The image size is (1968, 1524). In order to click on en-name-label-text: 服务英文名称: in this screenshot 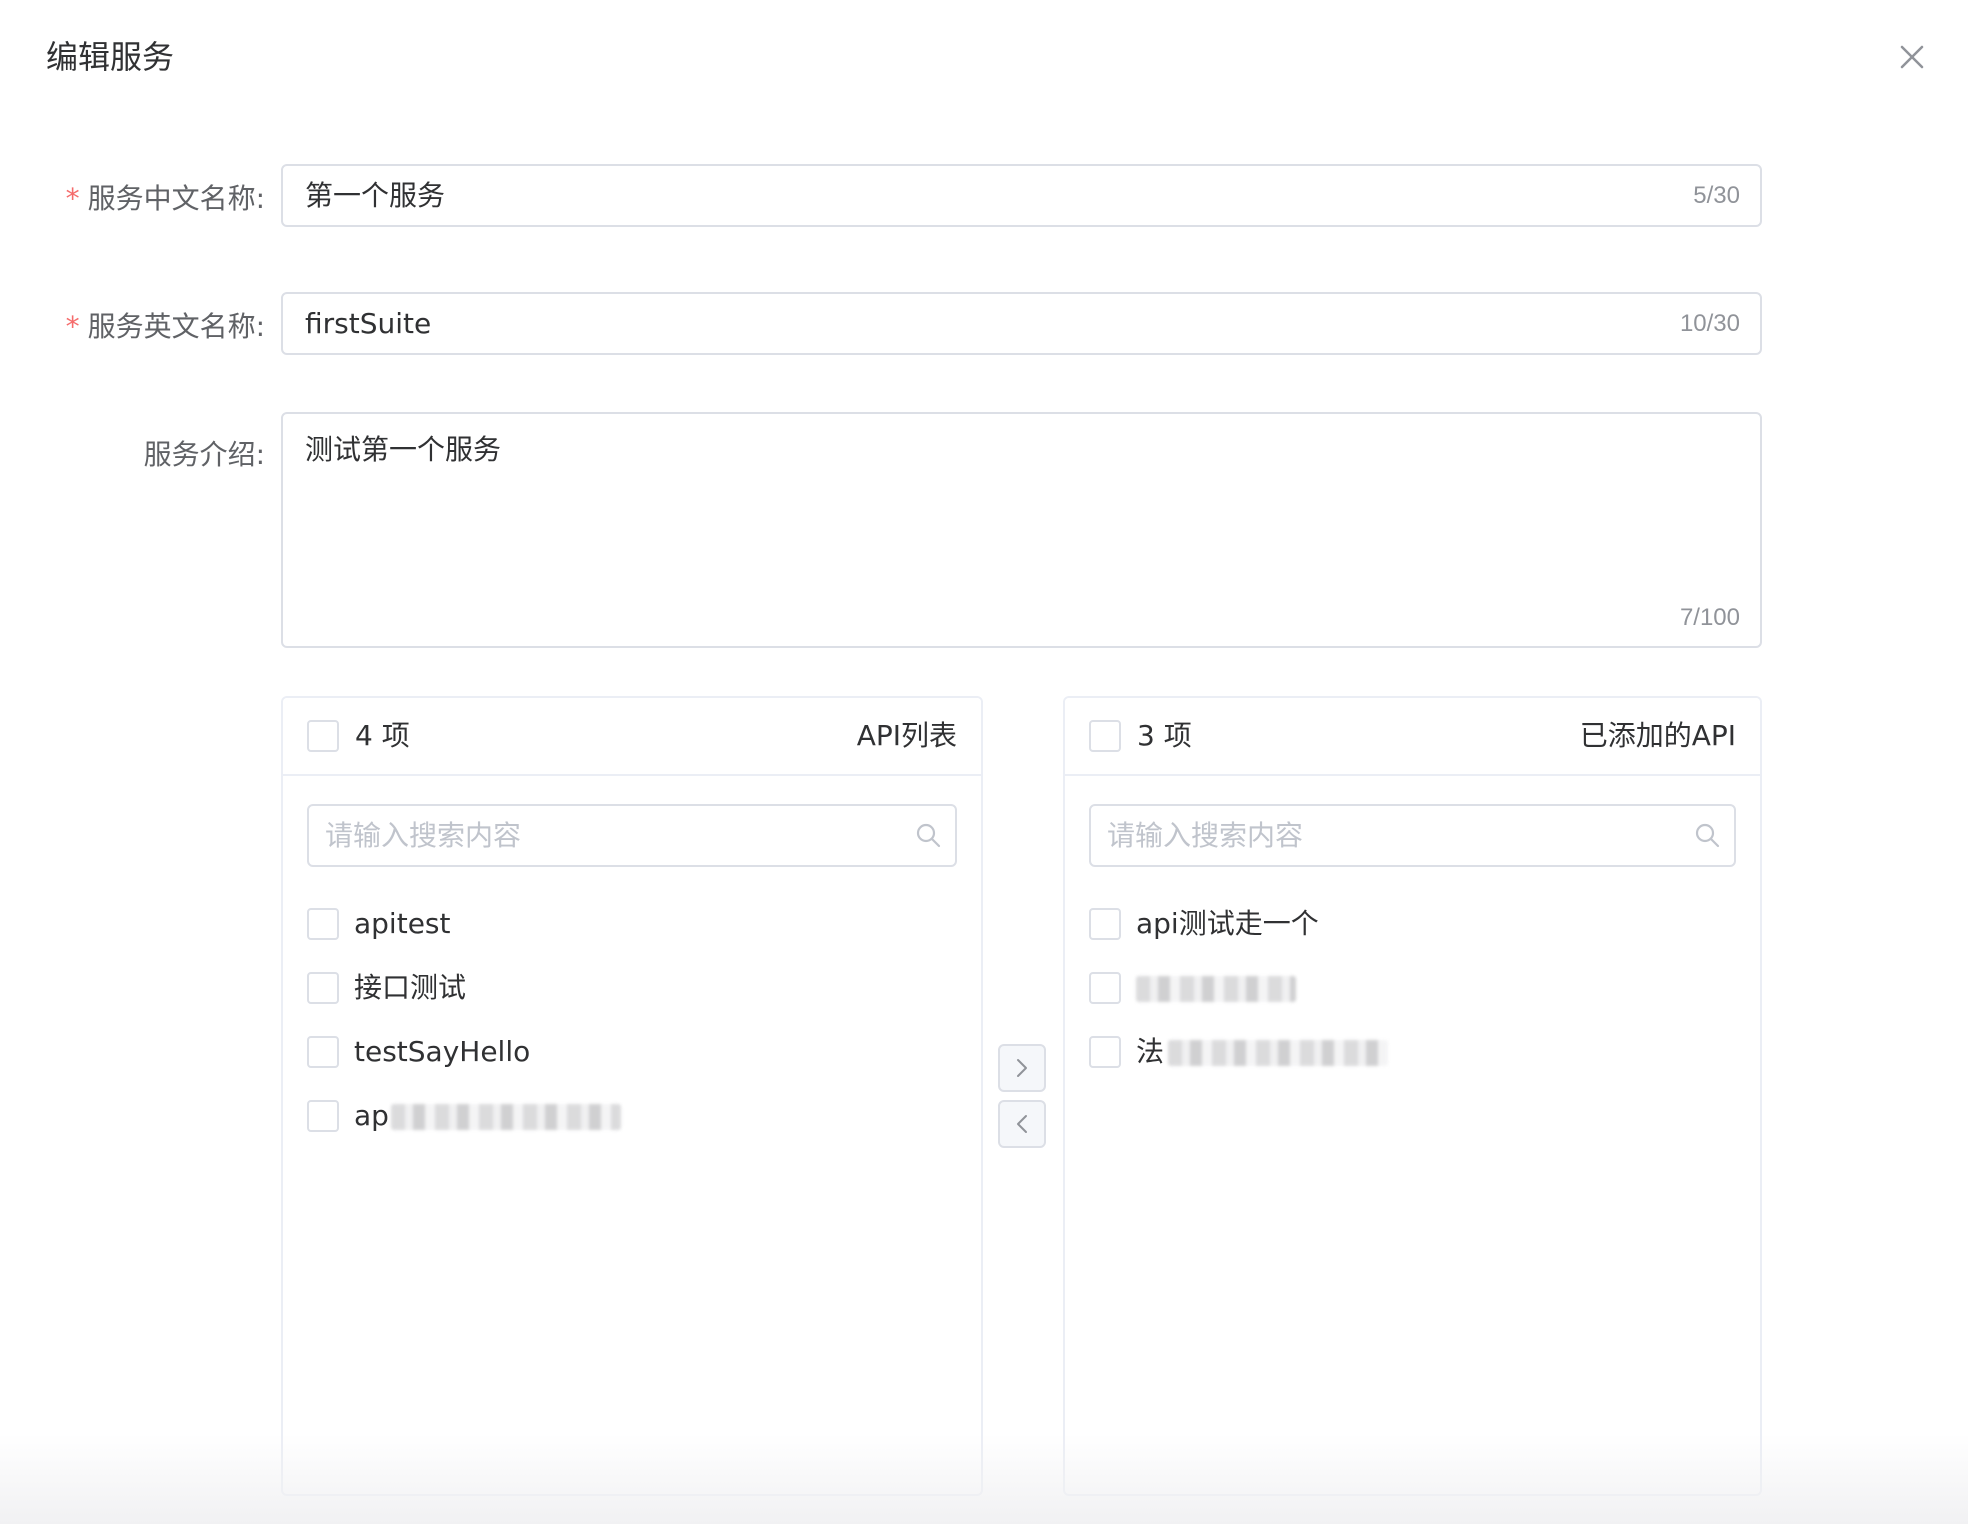, I will do `click(176, 326)`.